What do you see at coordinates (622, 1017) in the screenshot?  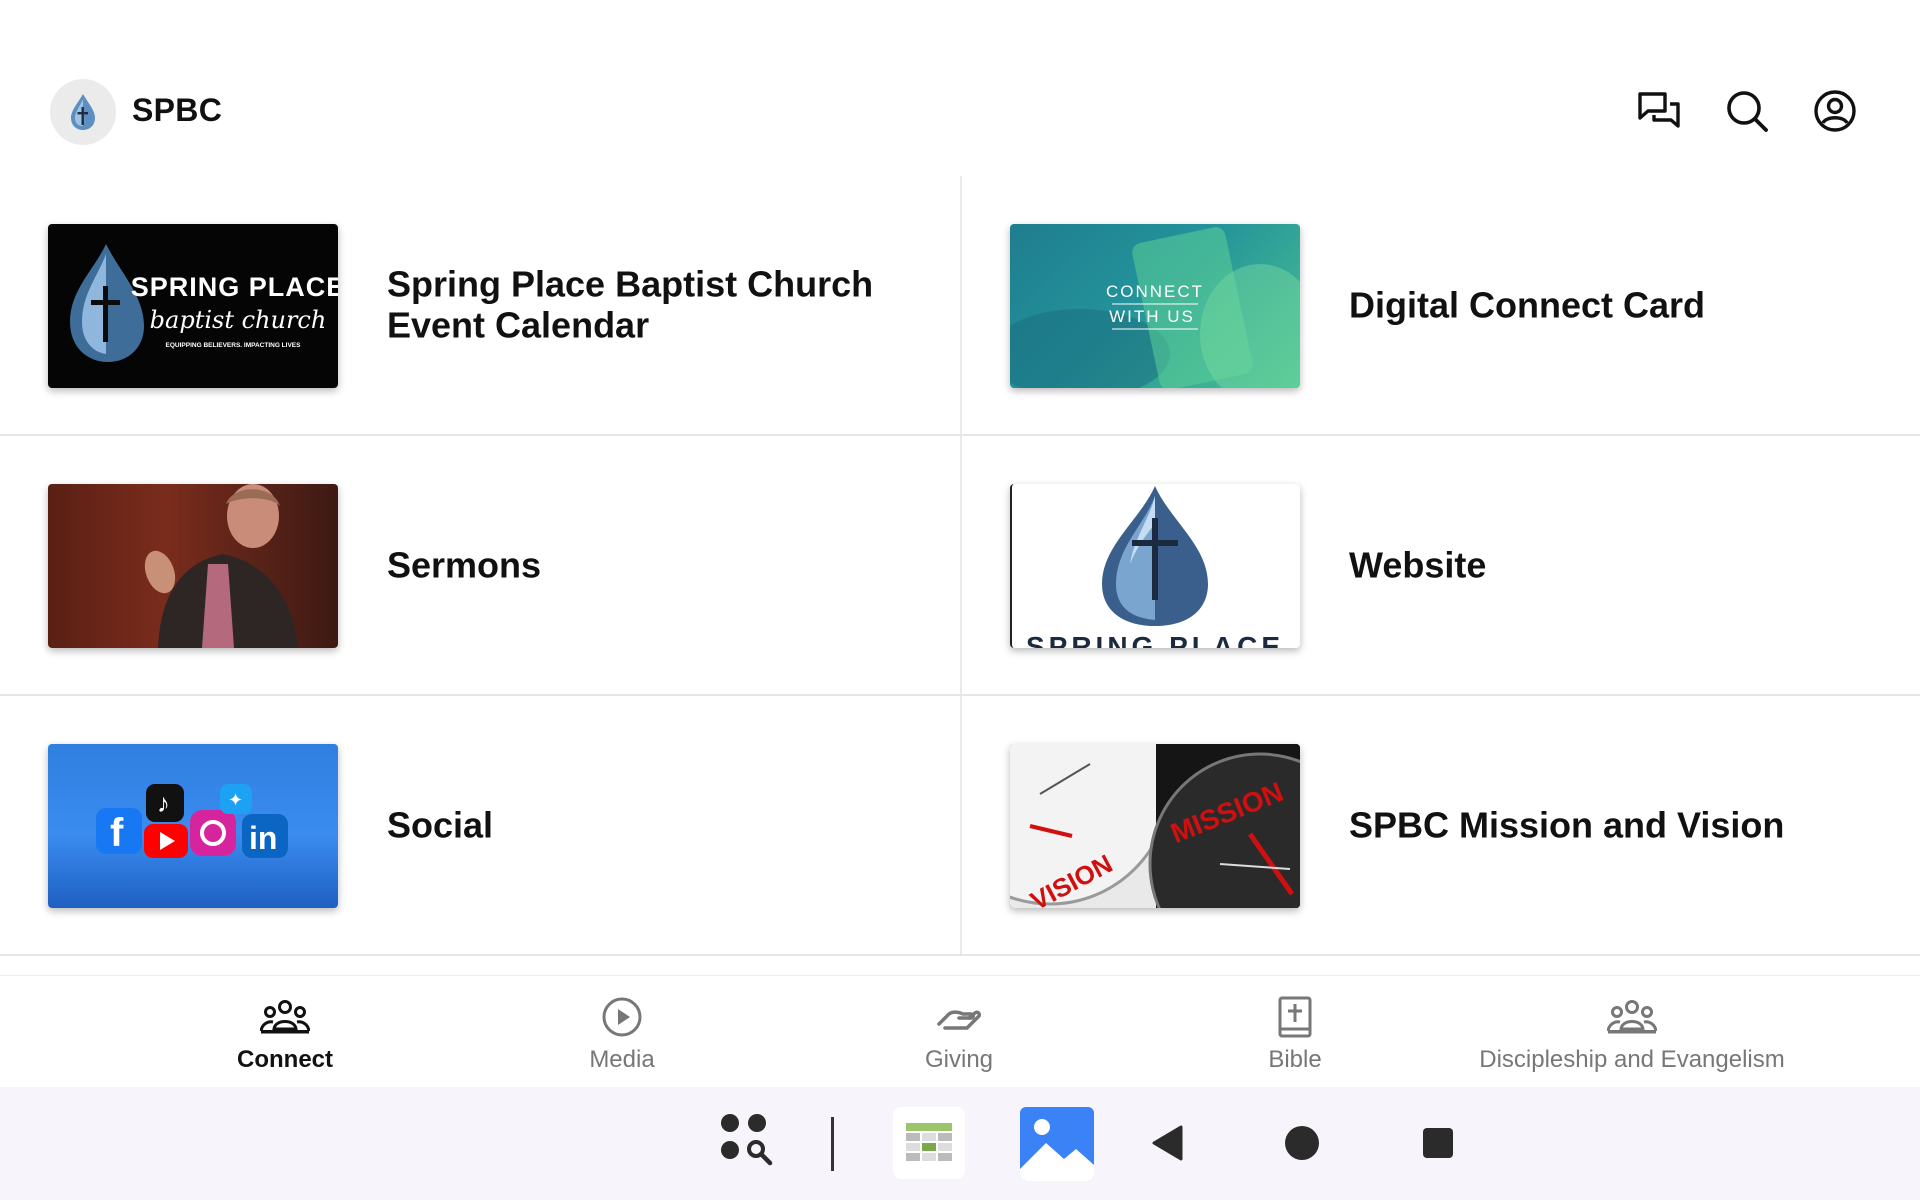 I see `play-icon` at bounding box center [622, 1017].